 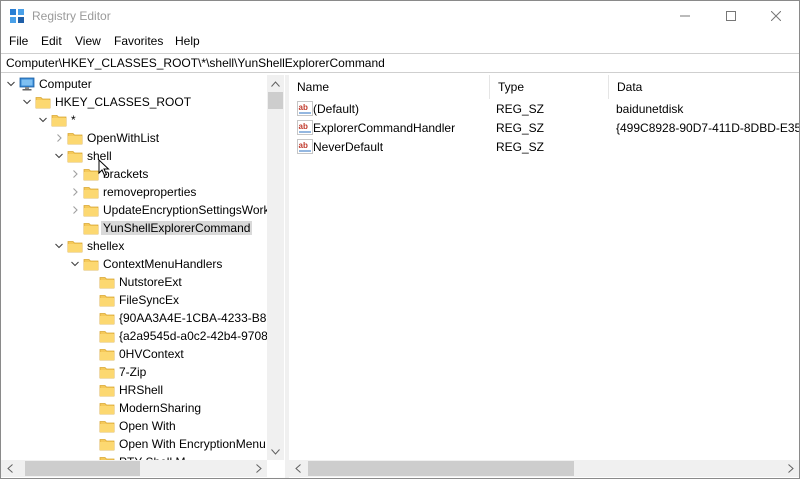 I want to click on tree-node: NutstoreExt, so click(x=134, y=282).